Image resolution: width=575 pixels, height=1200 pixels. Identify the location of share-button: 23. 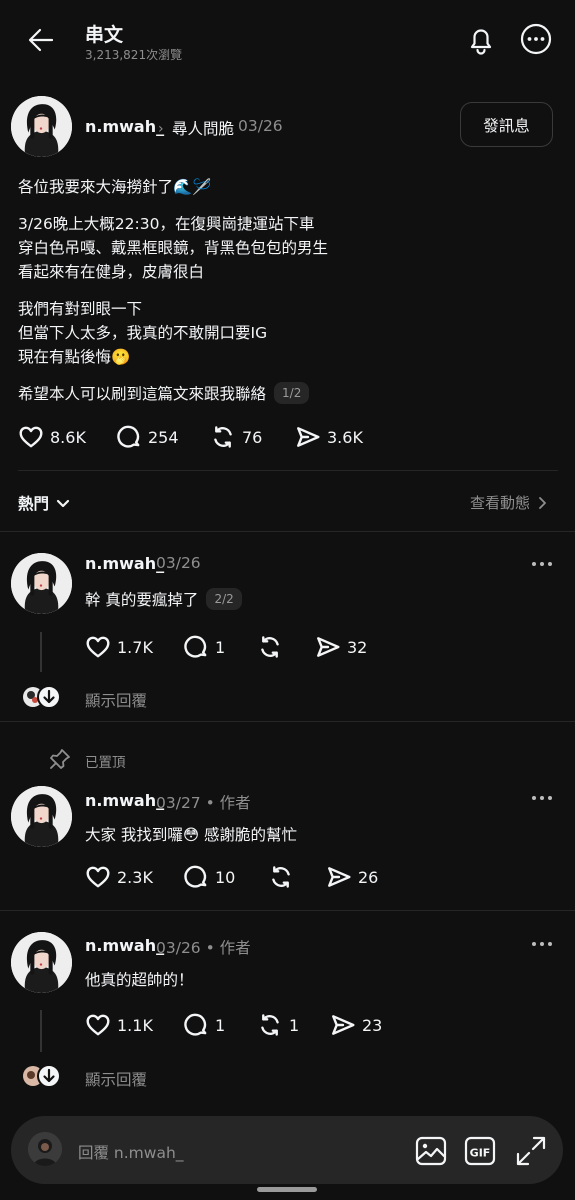
(356, 1025).